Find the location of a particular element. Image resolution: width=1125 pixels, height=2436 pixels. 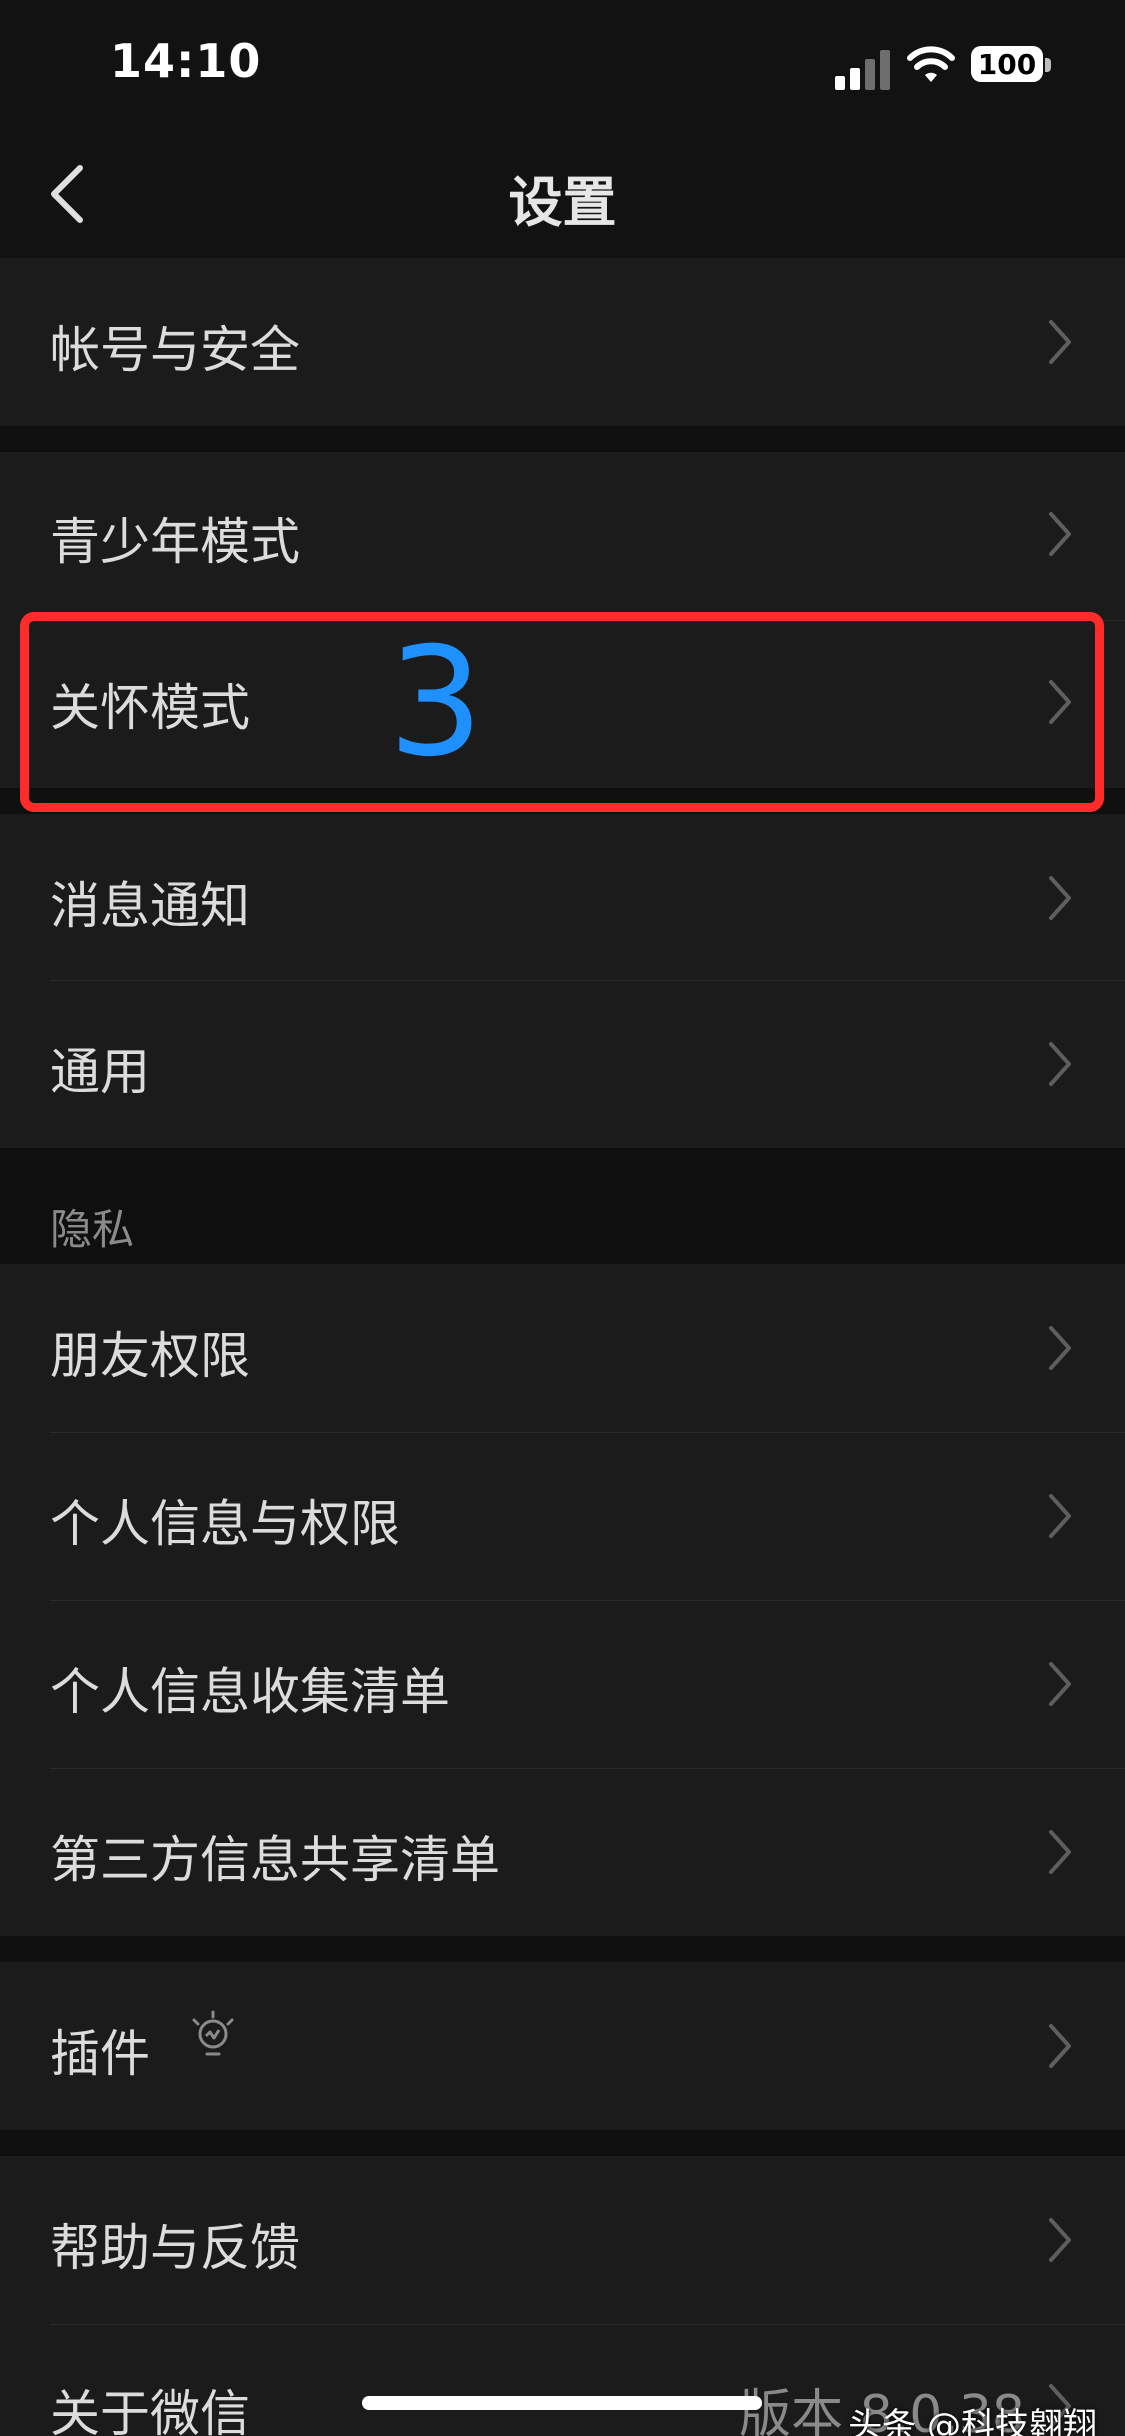

settings-item-label: 第三方信息共享清单 is located at coordinates (275, 1860).